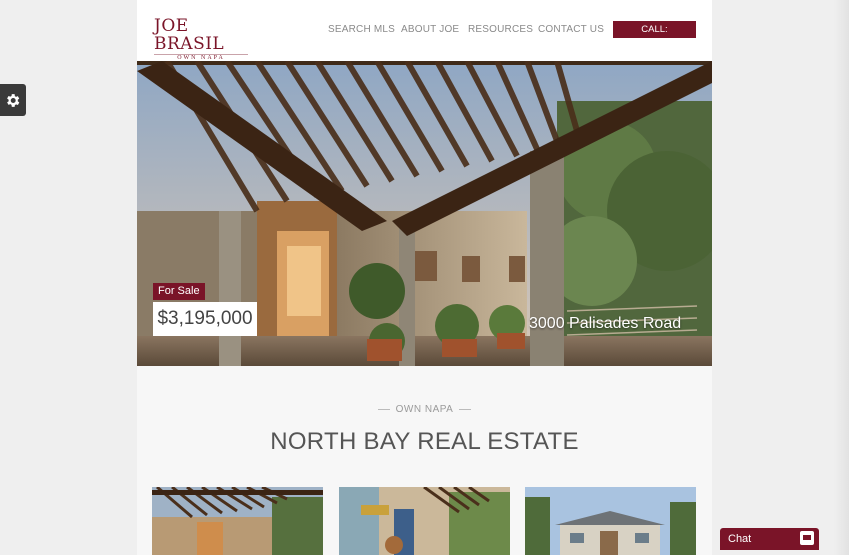 This screenshot has width=849, height=555. I want to click on listing-address-link: 3000 Palisades Road, so click(605, 324).